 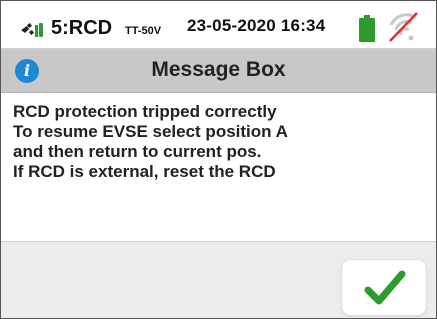 I want to click on system-label: TT-50V, so click(x=143, y=31).